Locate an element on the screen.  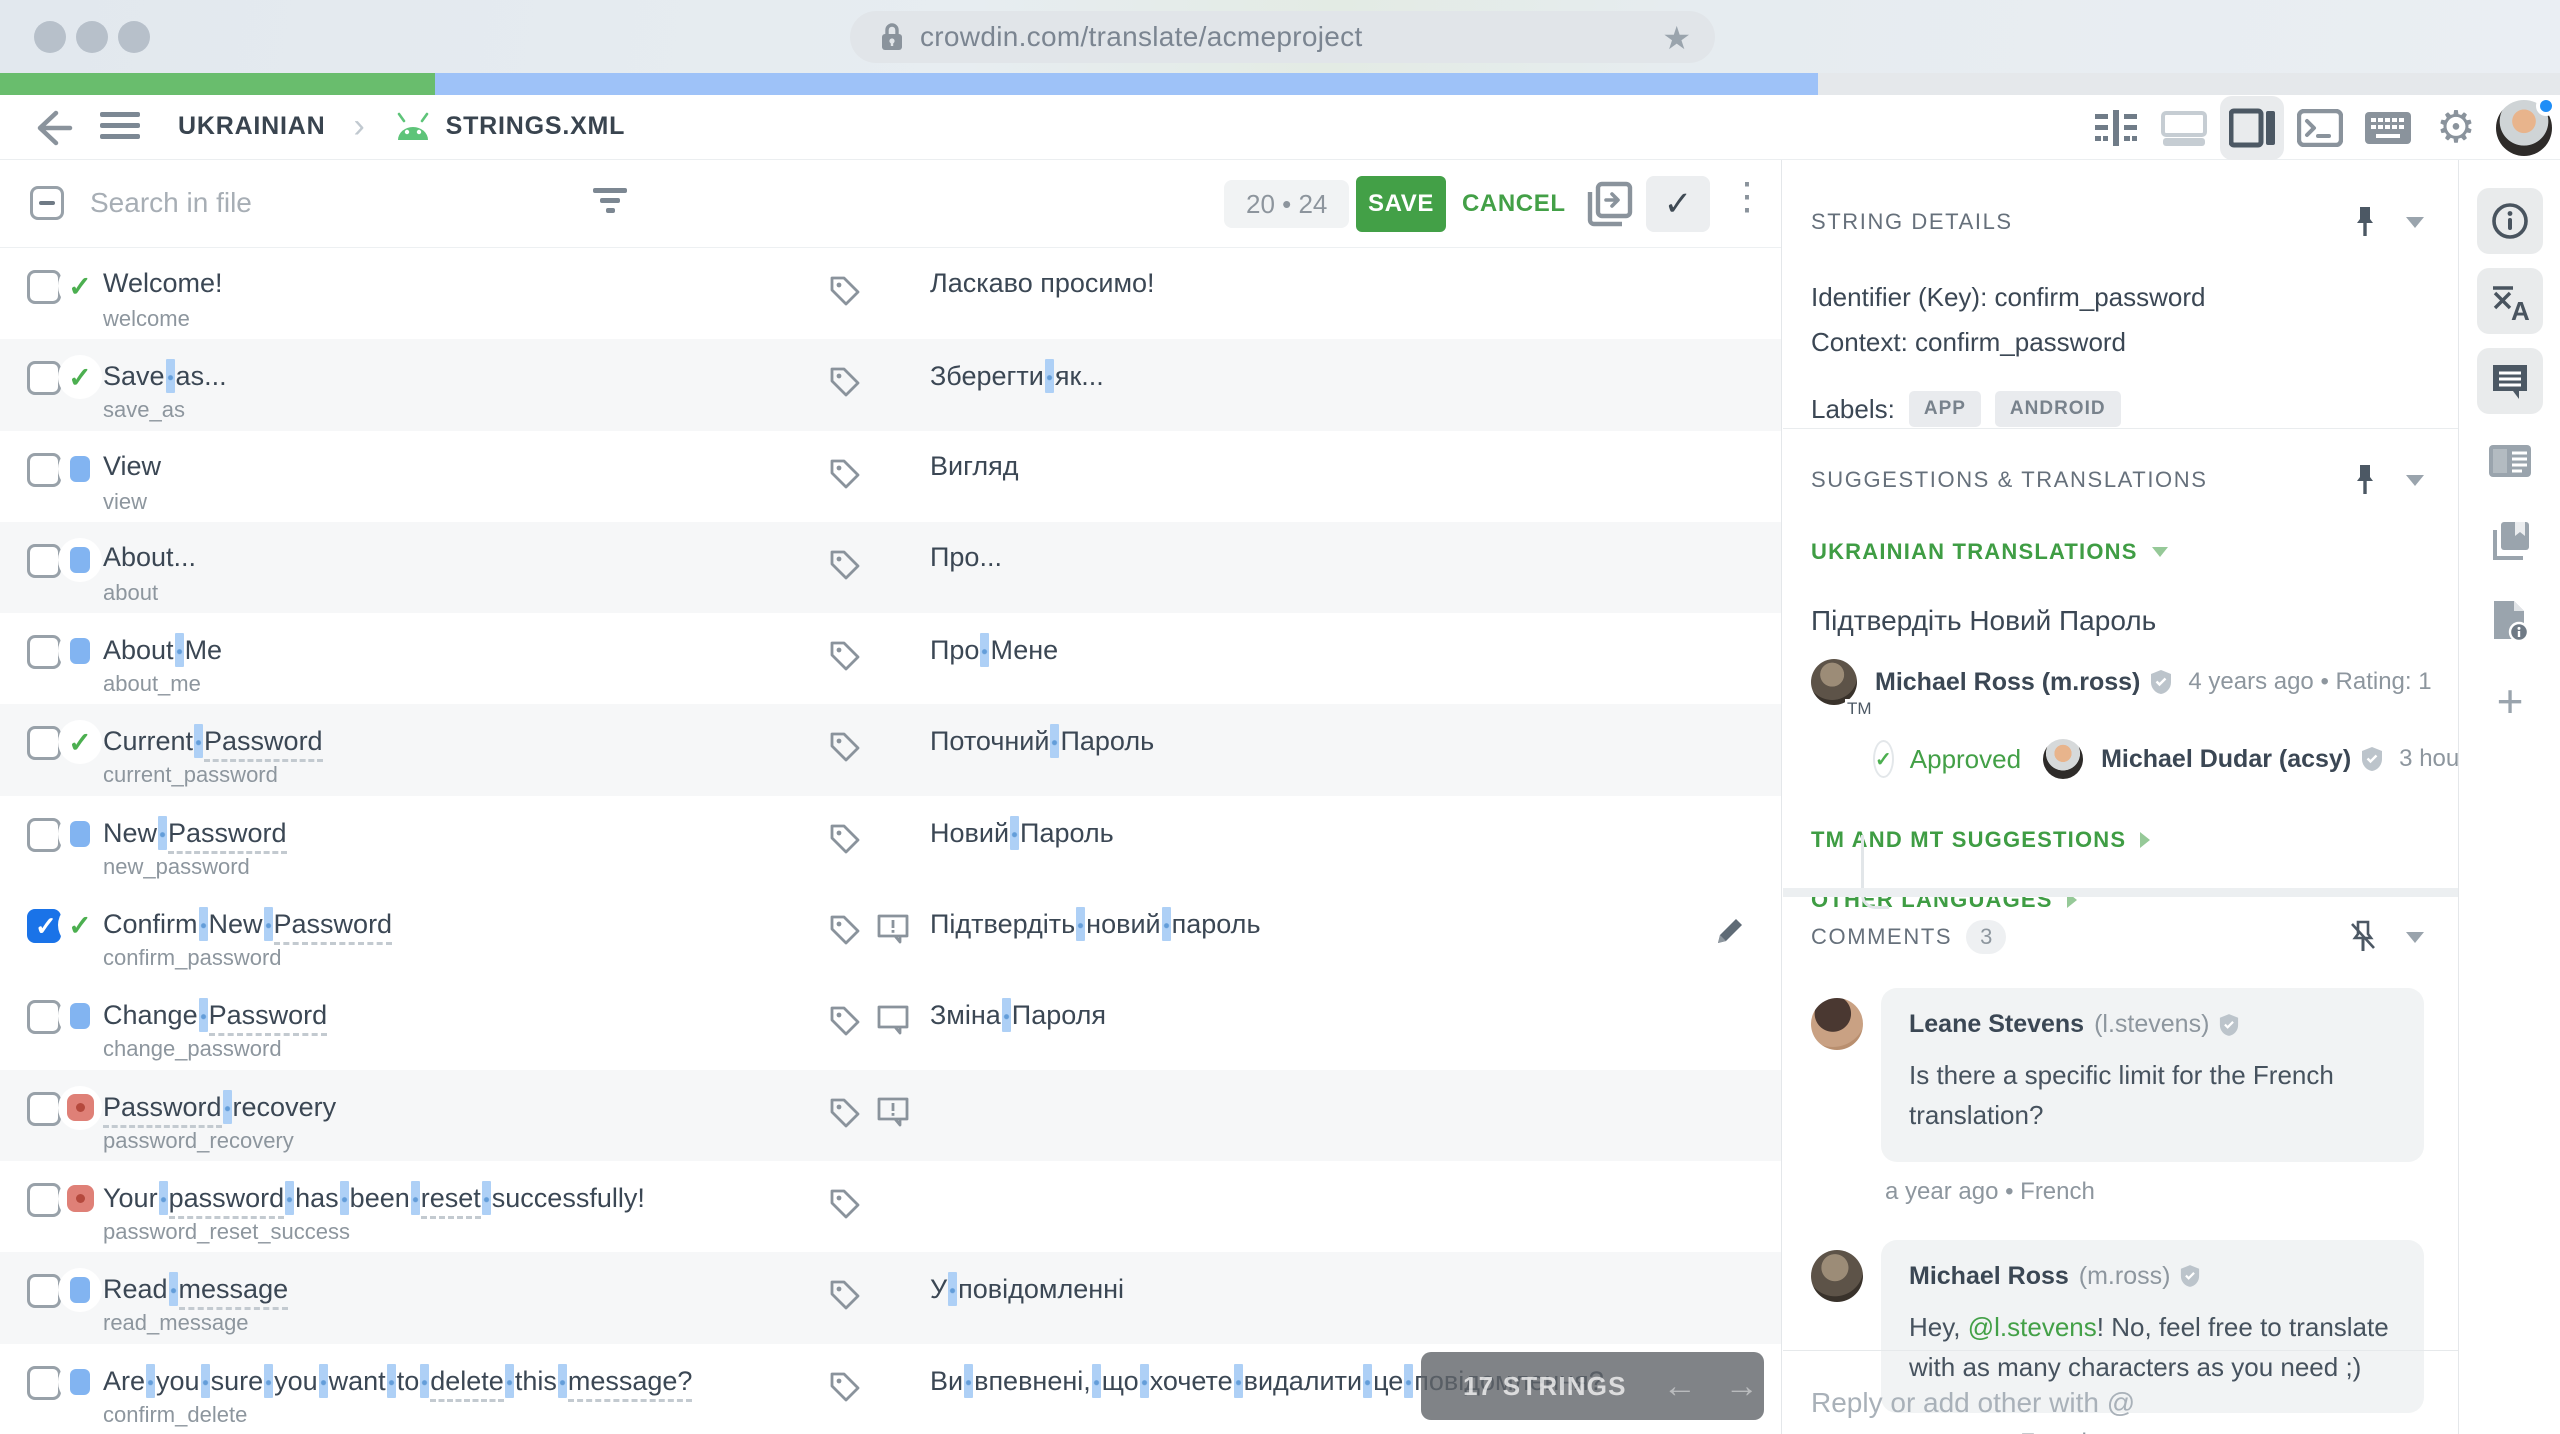
settings-gear-icon: ⚙ is located at coordinates (2456, 128).